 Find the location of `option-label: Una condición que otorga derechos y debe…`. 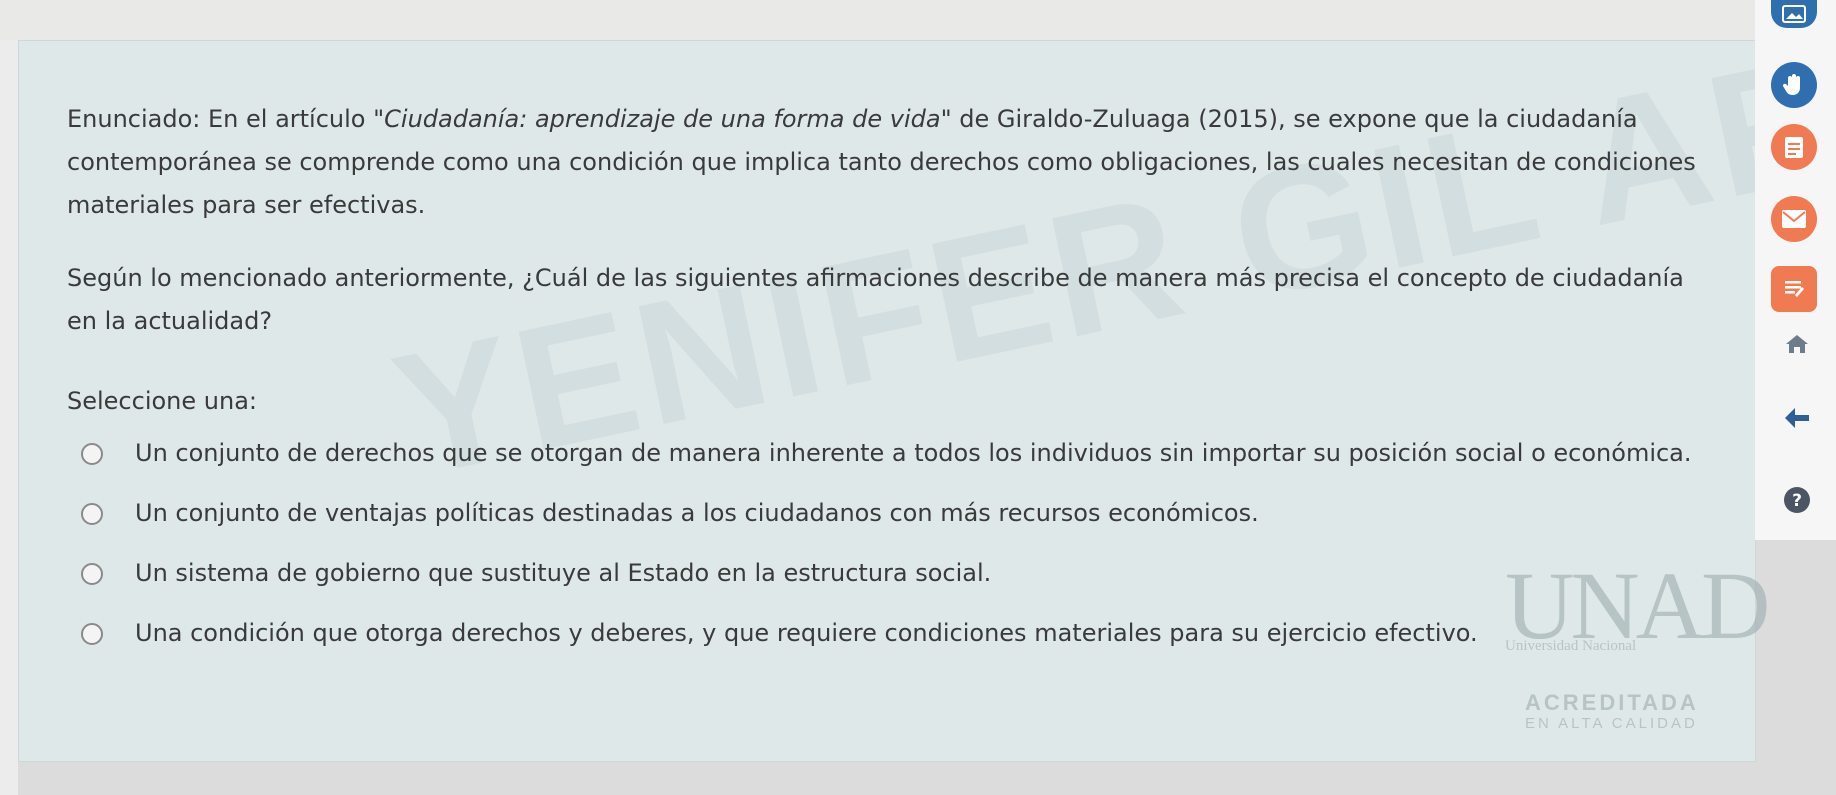

option-label: Una condición que otorga derechos y debe… is located at coordinates (806, 633).